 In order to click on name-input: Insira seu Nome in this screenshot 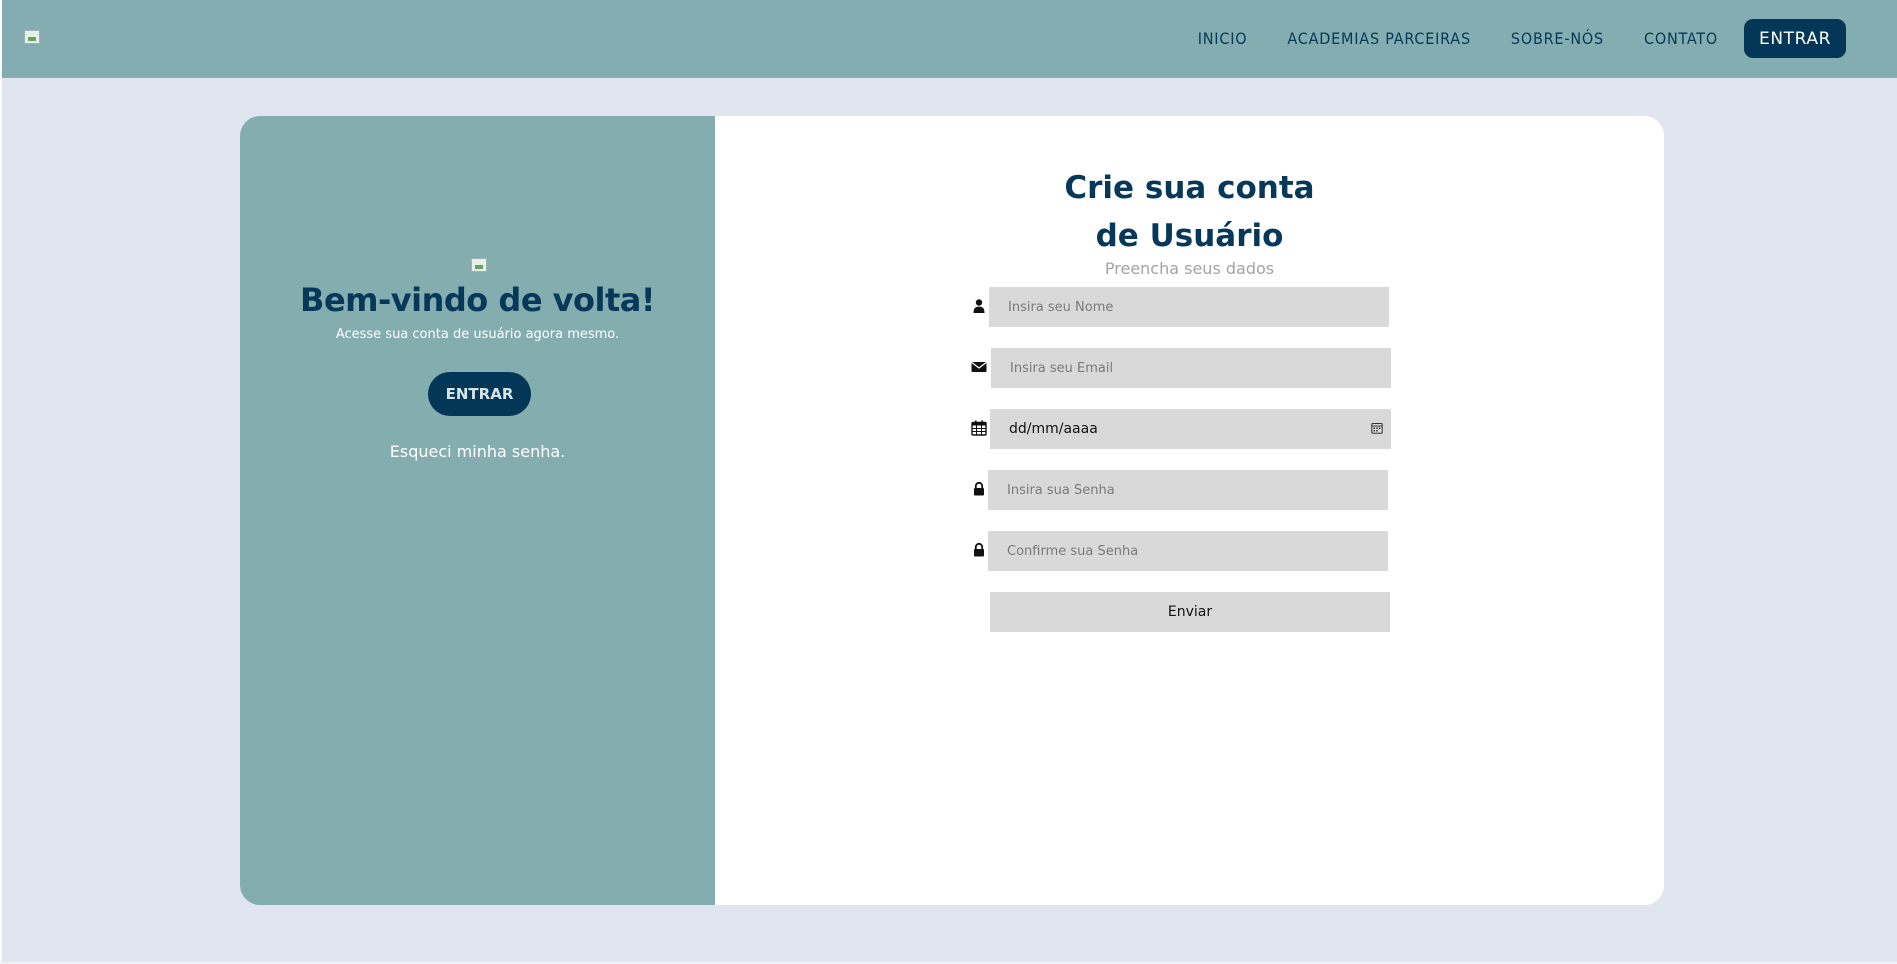, I will do `click(1189, 307)`.